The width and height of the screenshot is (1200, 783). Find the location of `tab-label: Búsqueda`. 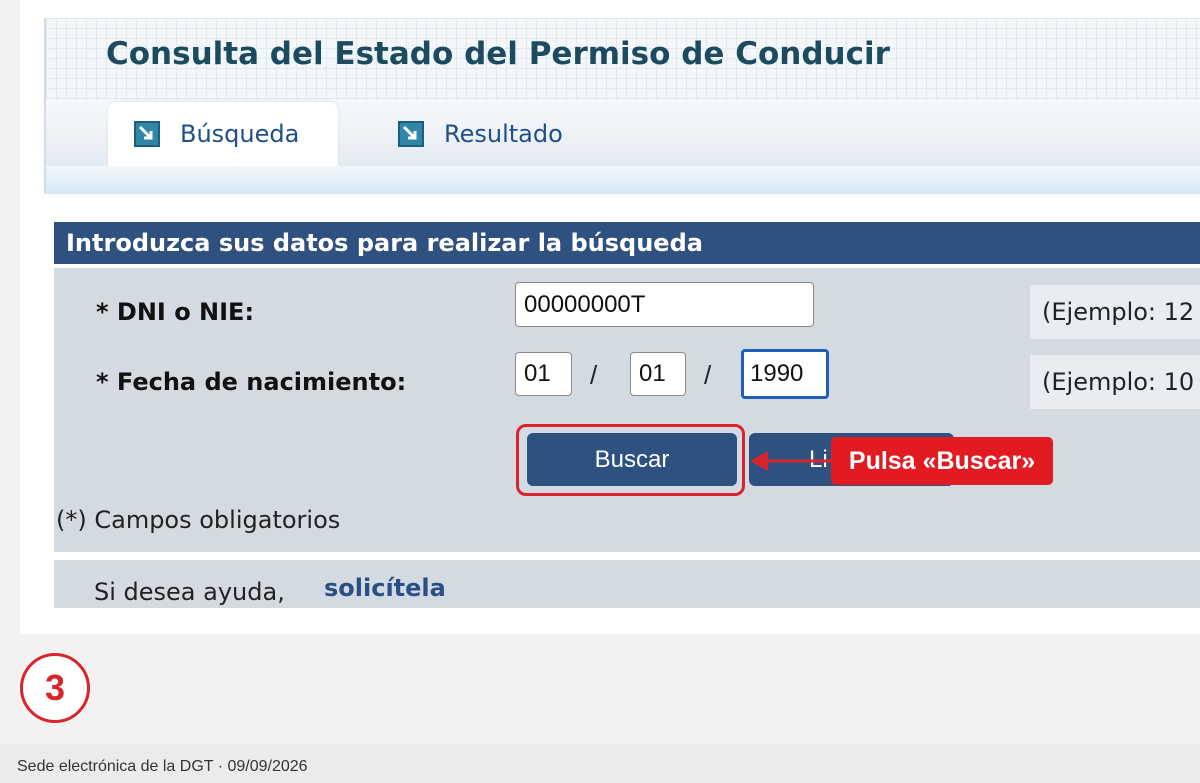

tab-label: Búsqueda is located at coordinates (240, 134).